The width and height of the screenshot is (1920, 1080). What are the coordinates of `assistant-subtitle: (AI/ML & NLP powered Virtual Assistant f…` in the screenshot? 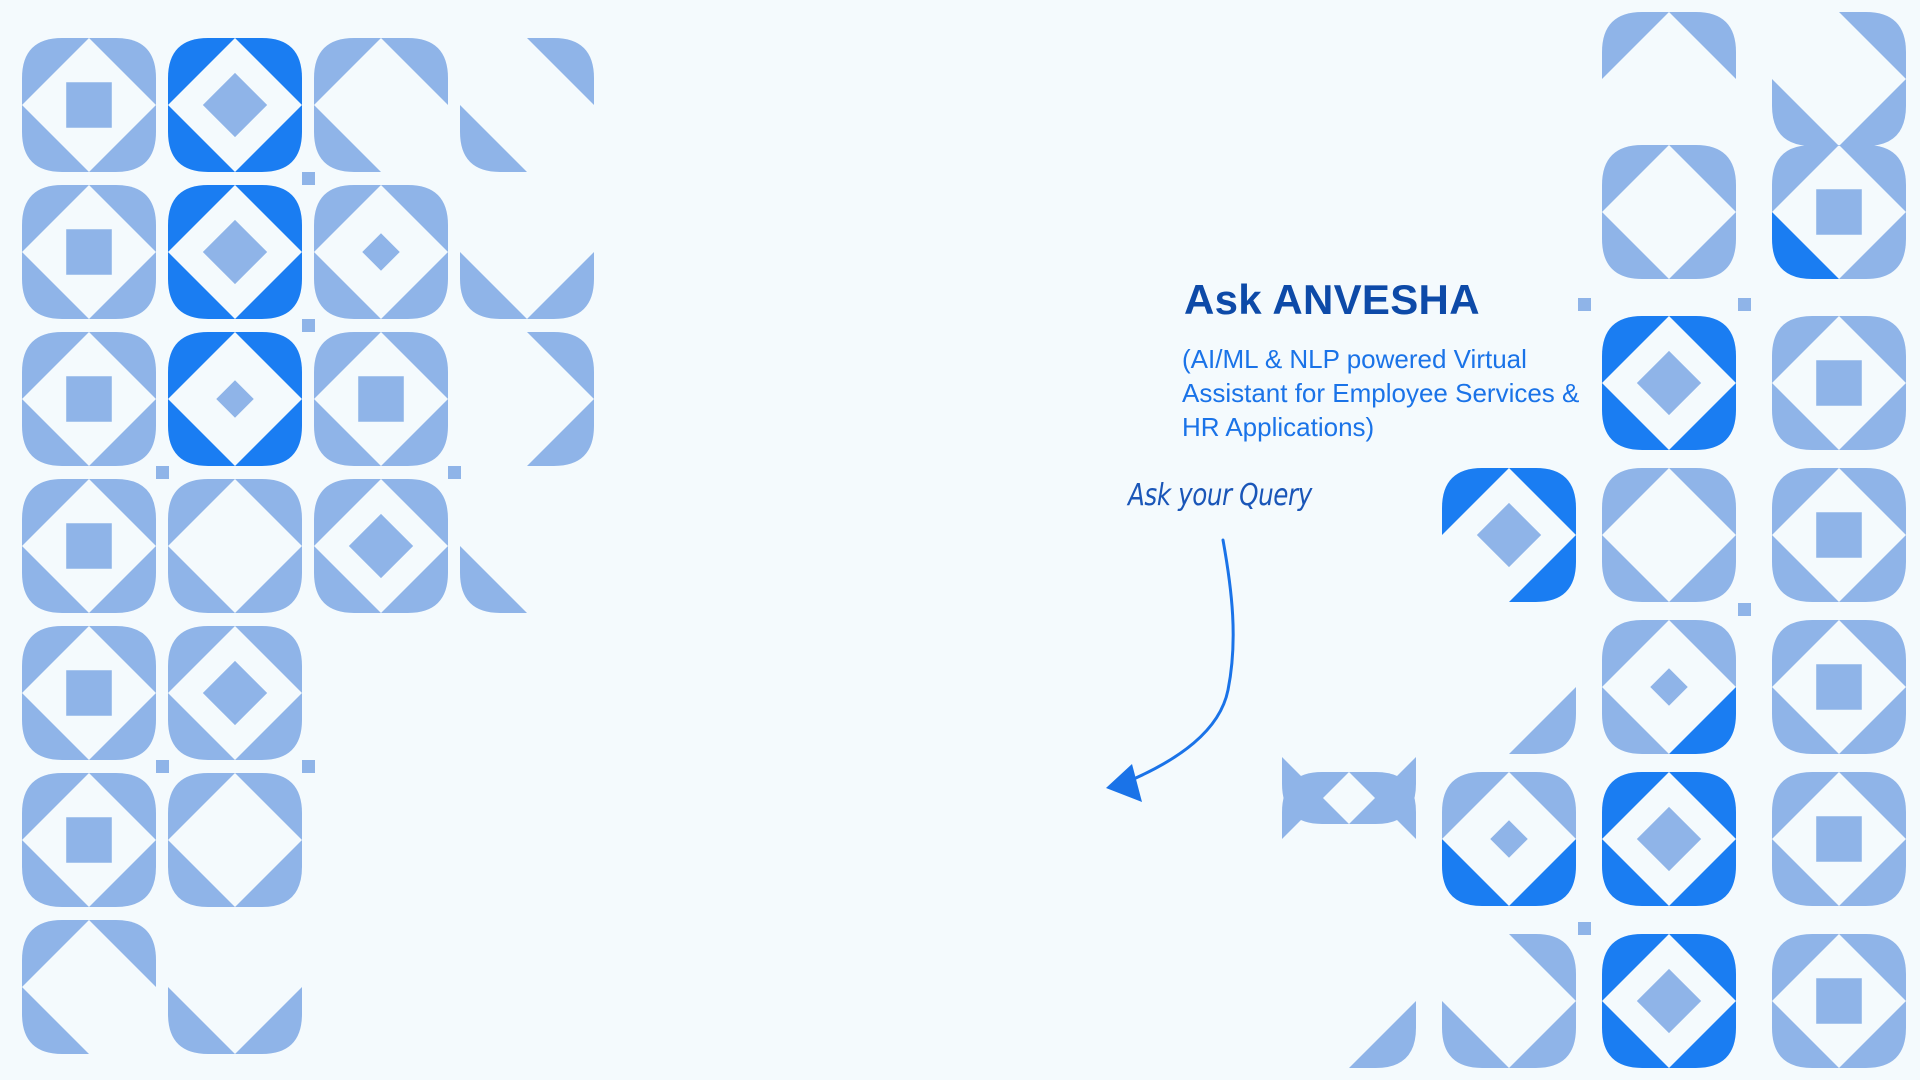 It's located at (1381, 393).